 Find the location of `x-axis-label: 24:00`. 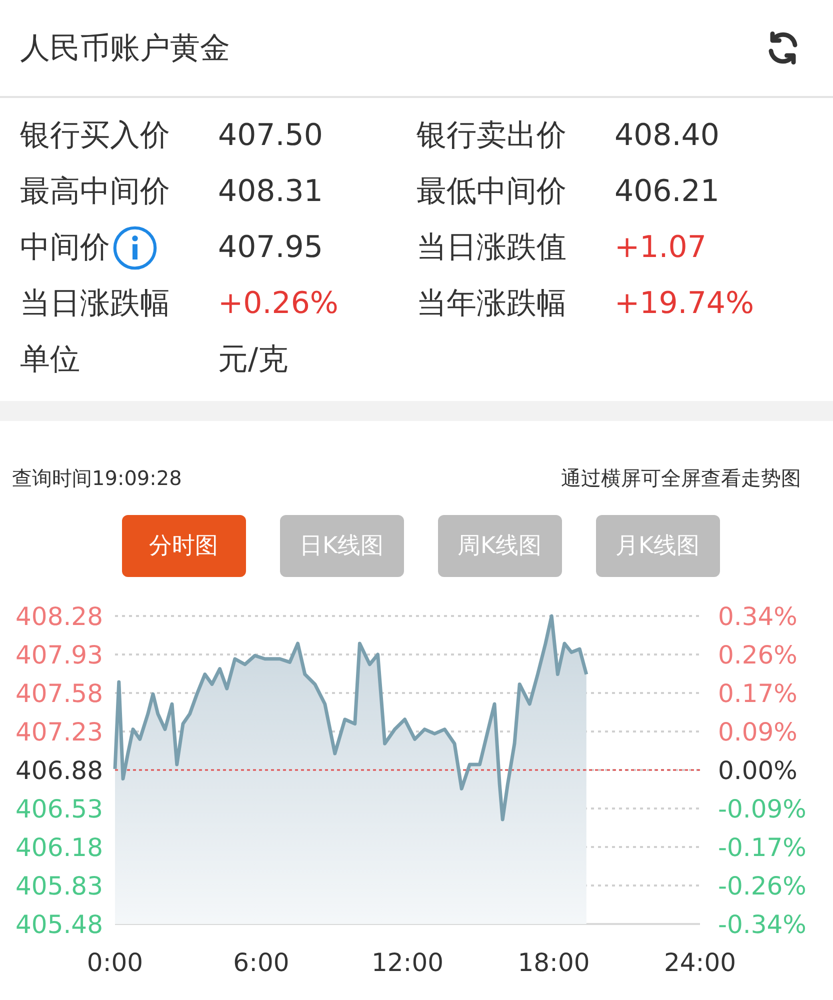

x-axis-label: 24:00 is located at coordinates (700, 962).